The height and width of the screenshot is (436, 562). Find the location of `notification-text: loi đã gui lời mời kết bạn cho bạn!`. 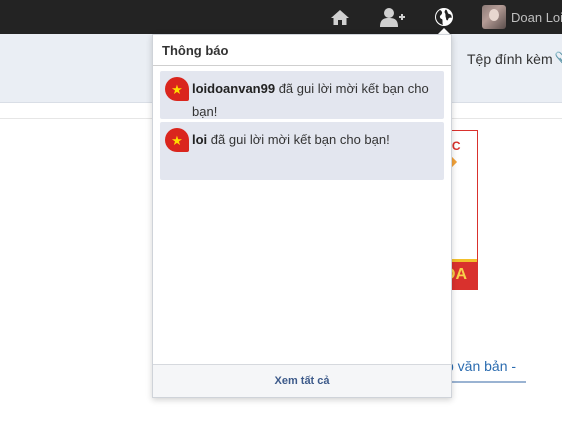

notification-text: loi đã gui lời mời kết bạn cho bạn! is located at coordinates (291, 139).